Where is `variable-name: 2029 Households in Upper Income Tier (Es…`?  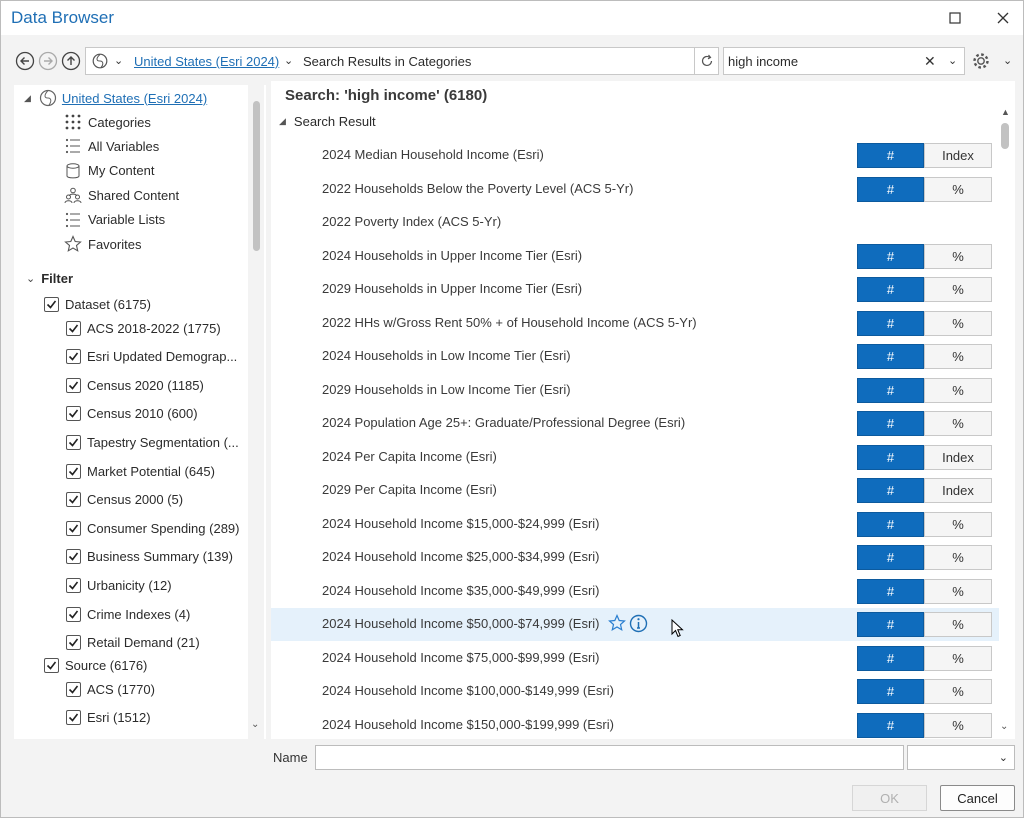
variable-name: 2029 Households in Upper Income Tier (Es… is located at coordinates (452, 288).